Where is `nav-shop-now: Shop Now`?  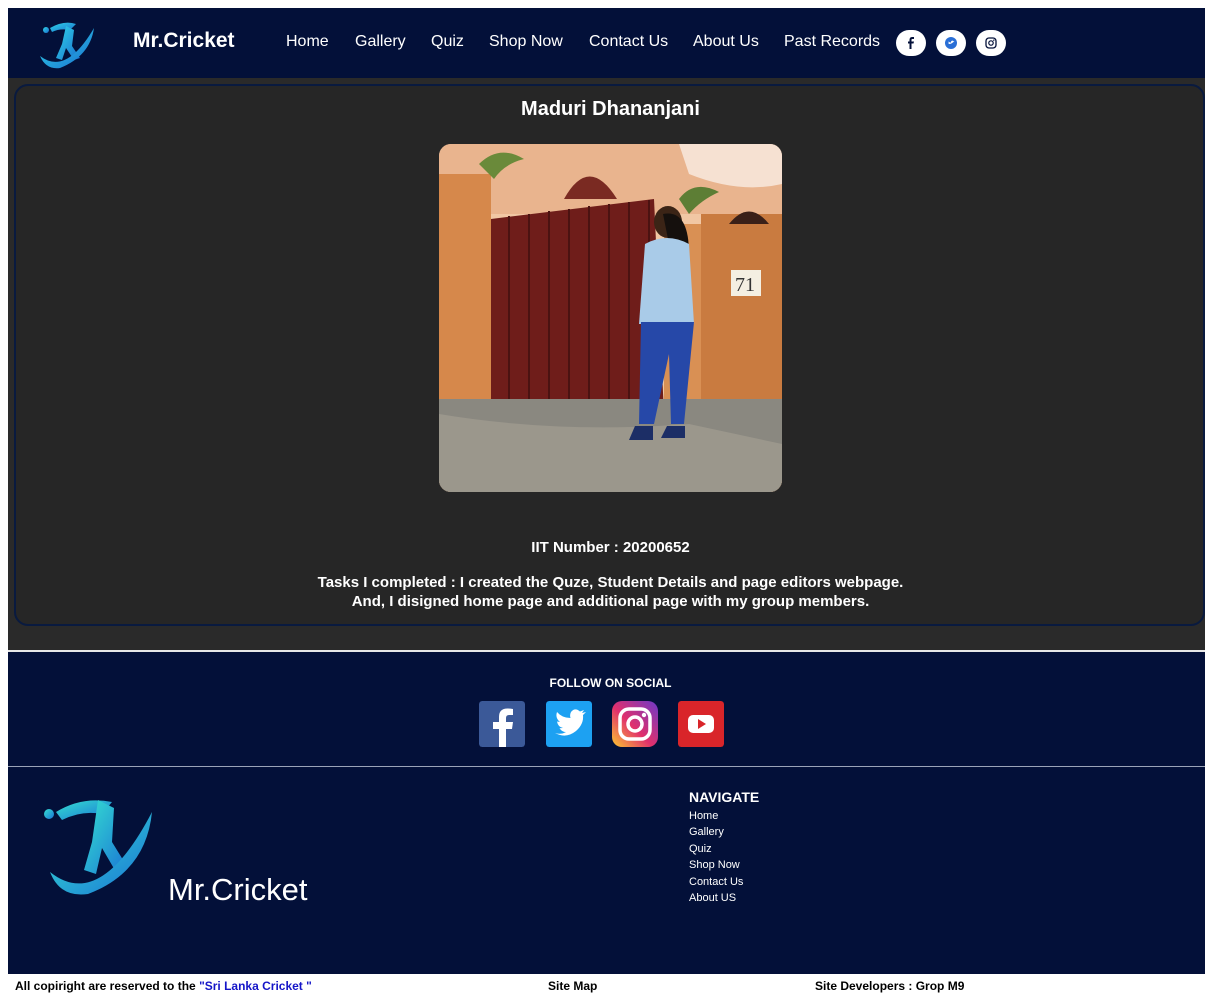
nav-shop-now: Shop Now is located at coordinates (526, 42).